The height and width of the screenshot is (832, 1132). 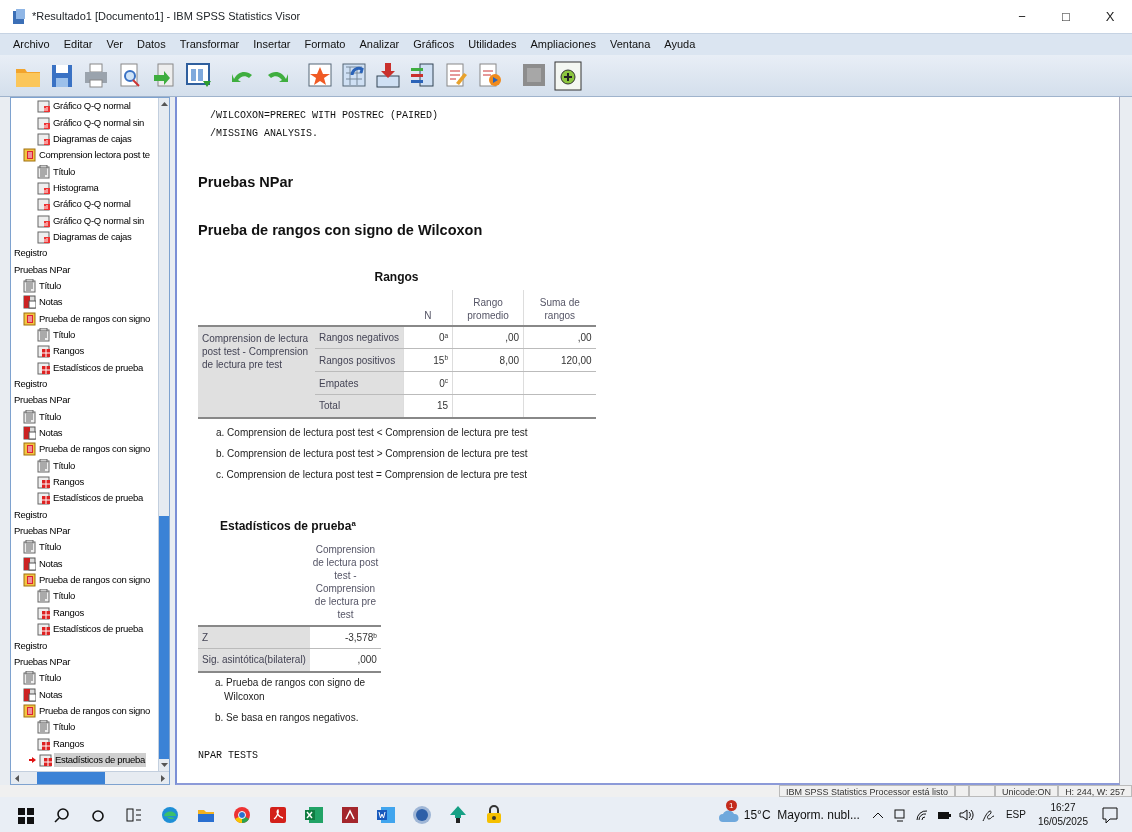 What do you see at coordinates (568, 75) in the screenshot?
I see `plus-circle-icon` at bounding box center [568, 75].